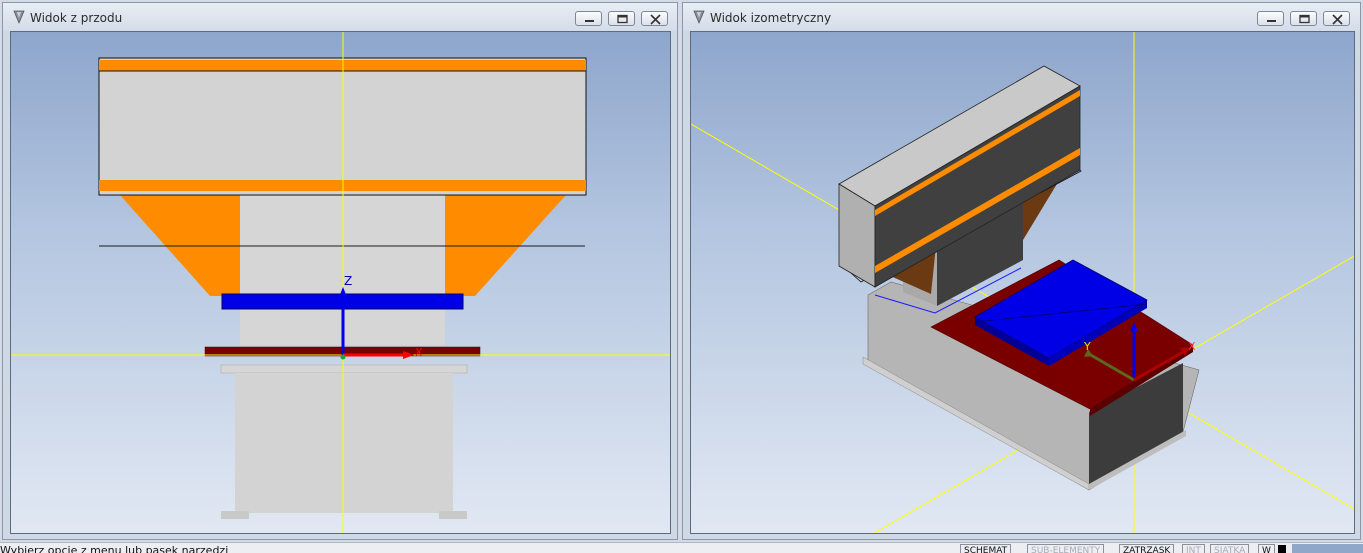 This screenshot has width=1363, height=553. Describe the element at coordinates (453, 515) in the screenshot. I see `base-foot-right` at that location.